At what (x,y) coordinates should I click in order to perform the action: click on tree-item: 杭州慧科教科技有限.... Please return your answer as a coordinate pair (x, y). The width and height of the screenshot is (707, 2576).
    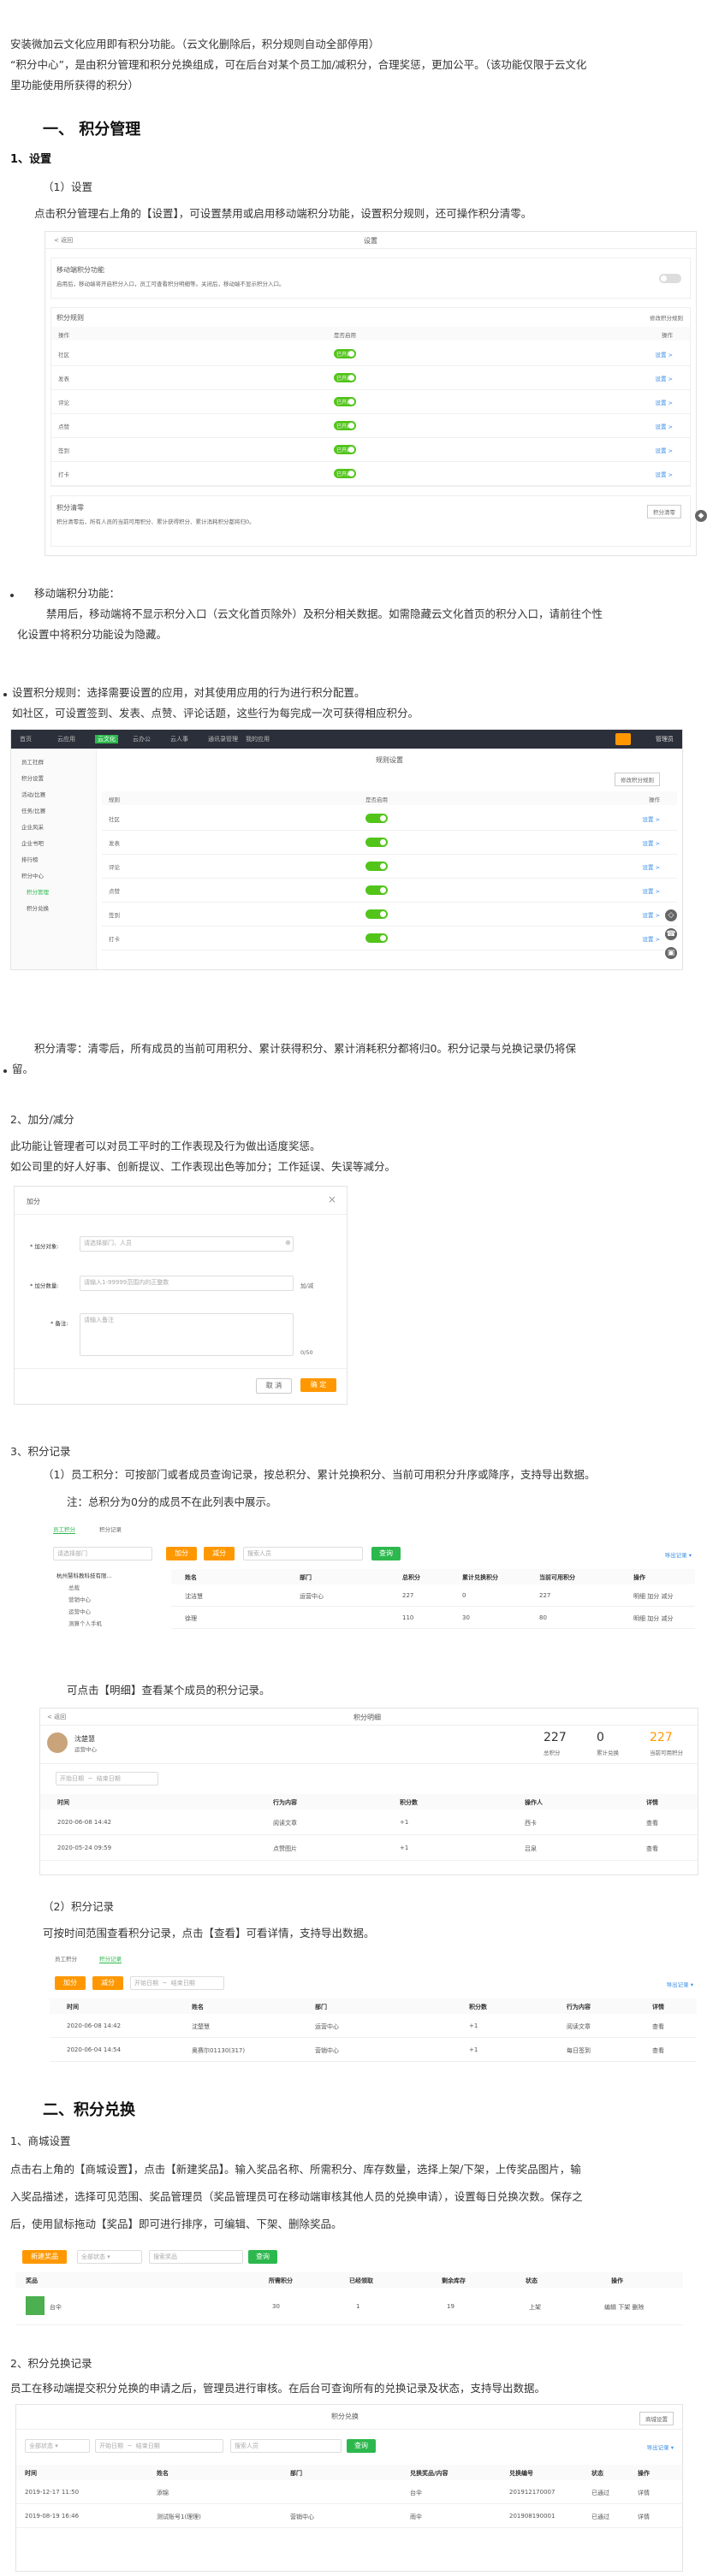
    Looking at the image, I should click on (84, 1575).